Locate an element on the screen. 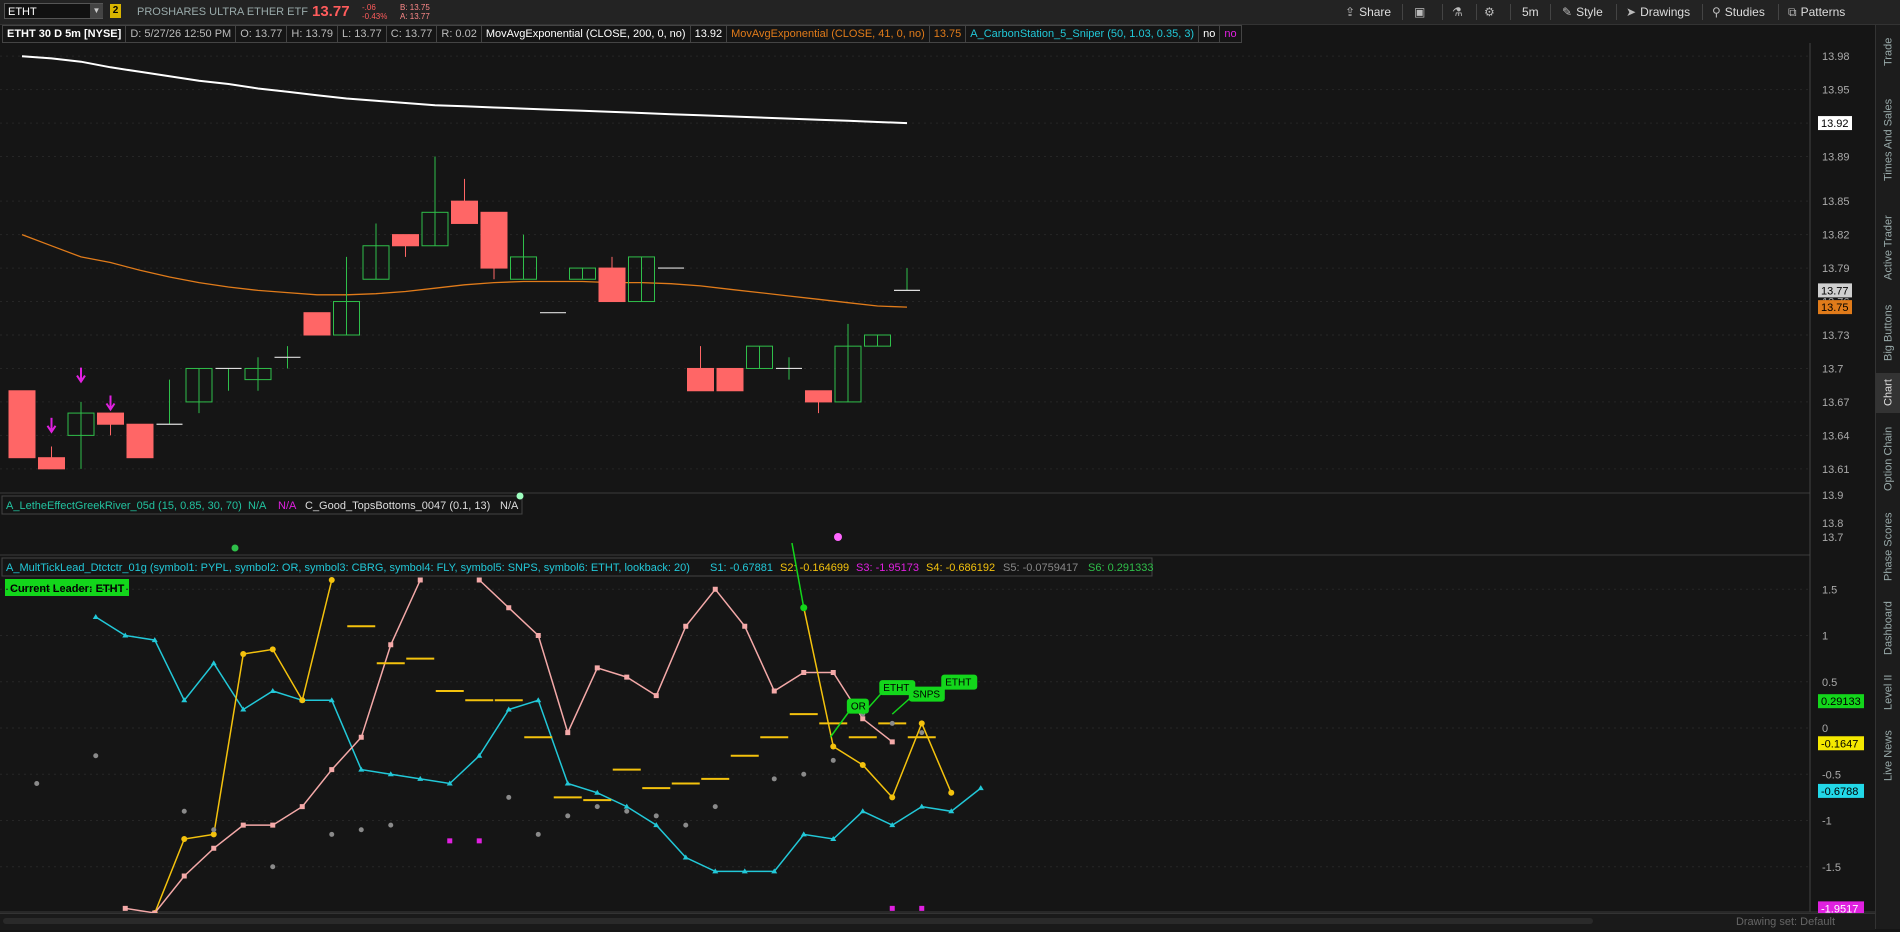 The image size is (1900, 932). gear-icon: ⚙ is located at coordinates (1489, 12).